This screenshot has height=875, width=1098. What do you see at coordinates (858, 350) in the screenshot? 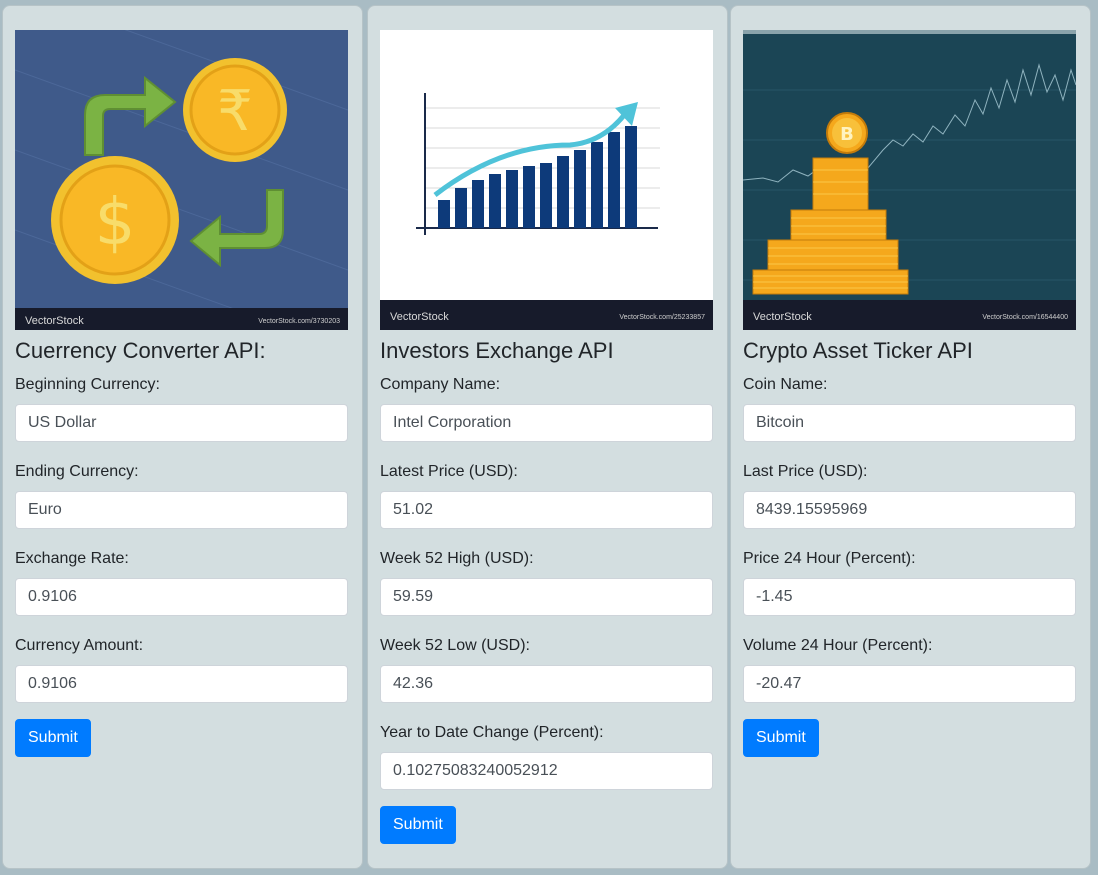
I see `card-title: Crypto Asset Ticker API` at bounding box center [858, 350].